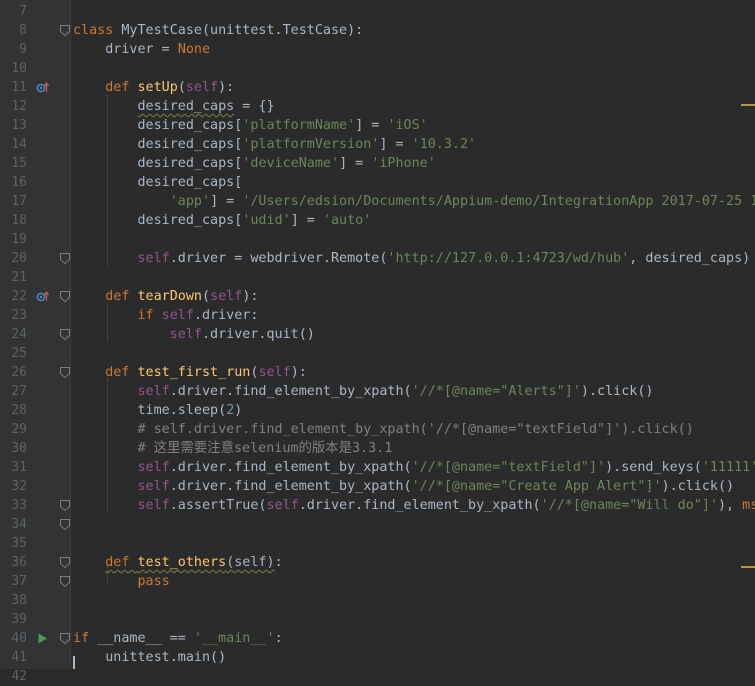  Describe the element at coordinates (166, 315) in the screenshot. I see `code-text: if self.driver:` at that location.